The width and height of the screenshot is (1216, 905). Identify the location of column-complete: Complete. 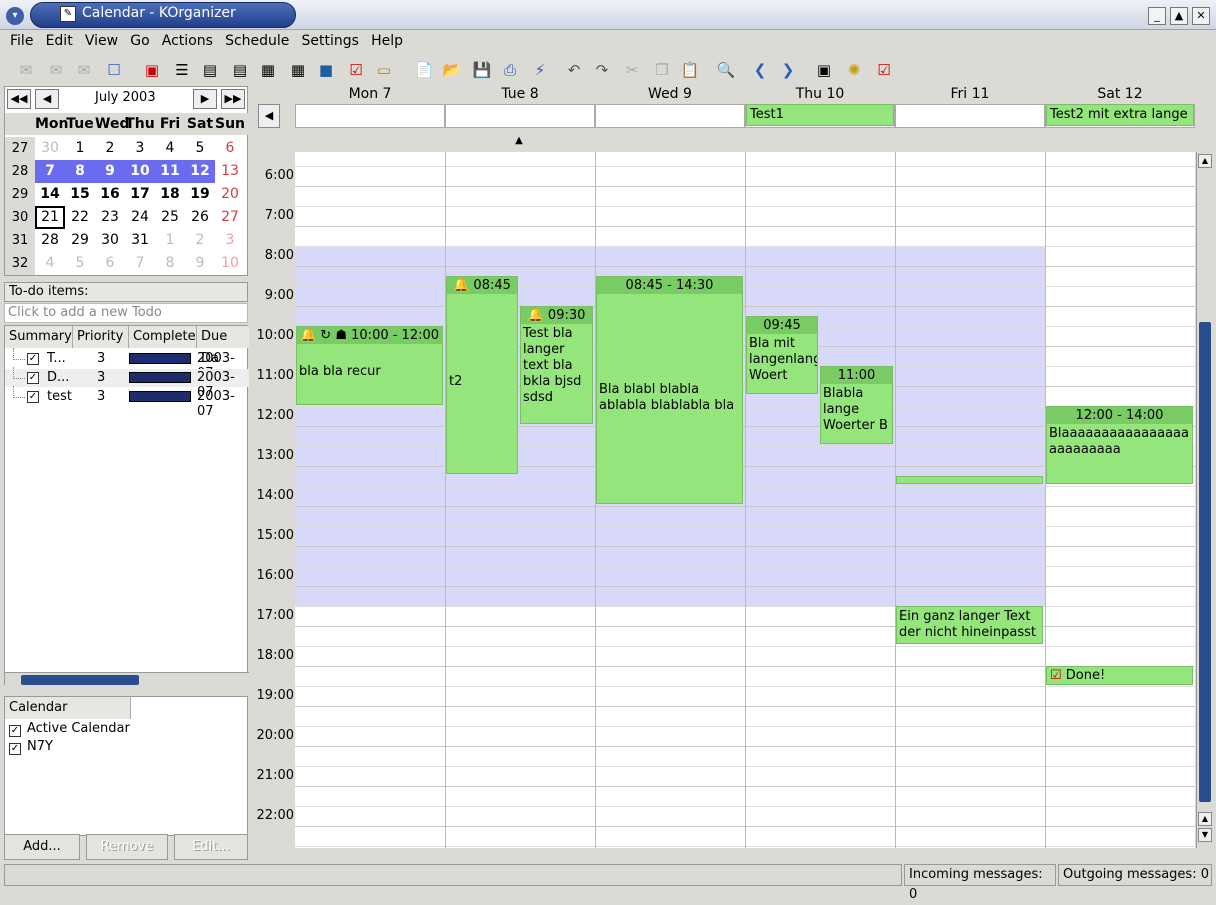
(163, 337).